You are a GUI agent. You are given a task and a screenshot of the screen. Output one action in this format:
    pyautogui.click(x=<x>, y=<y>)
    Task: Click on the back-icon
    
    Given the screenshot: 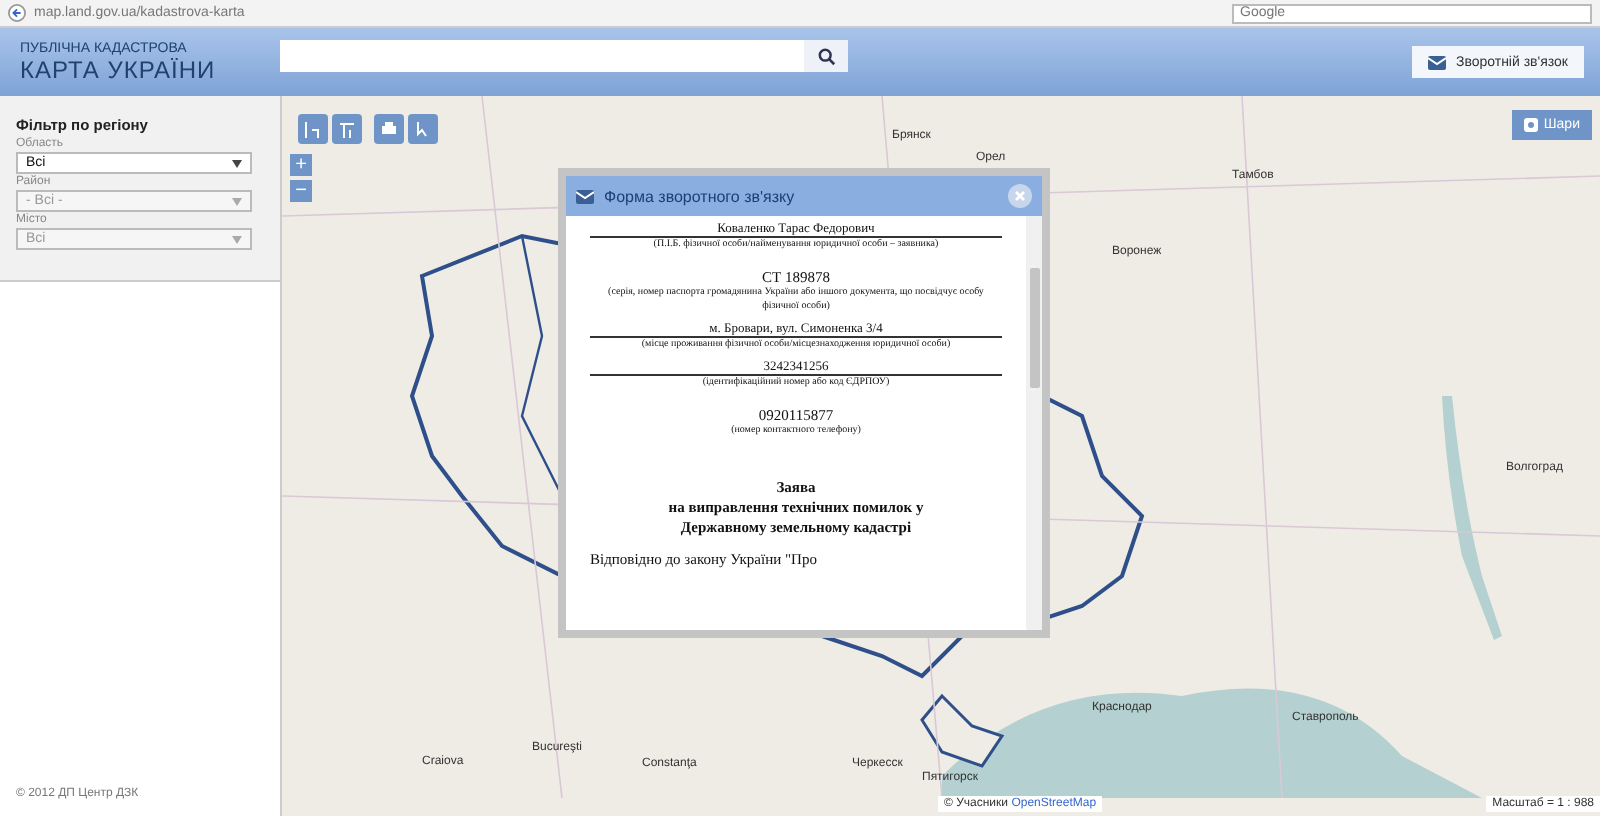 What is the action you would take?
    pyautogui.click(x=17, y=13)
    